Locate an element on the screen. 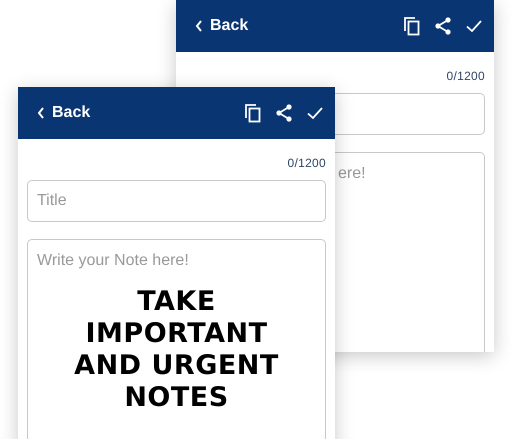 Image resolution: width=512 pixels, height=439 pixels. headline-line: AND URGENT is located at coordinates (176, 366).